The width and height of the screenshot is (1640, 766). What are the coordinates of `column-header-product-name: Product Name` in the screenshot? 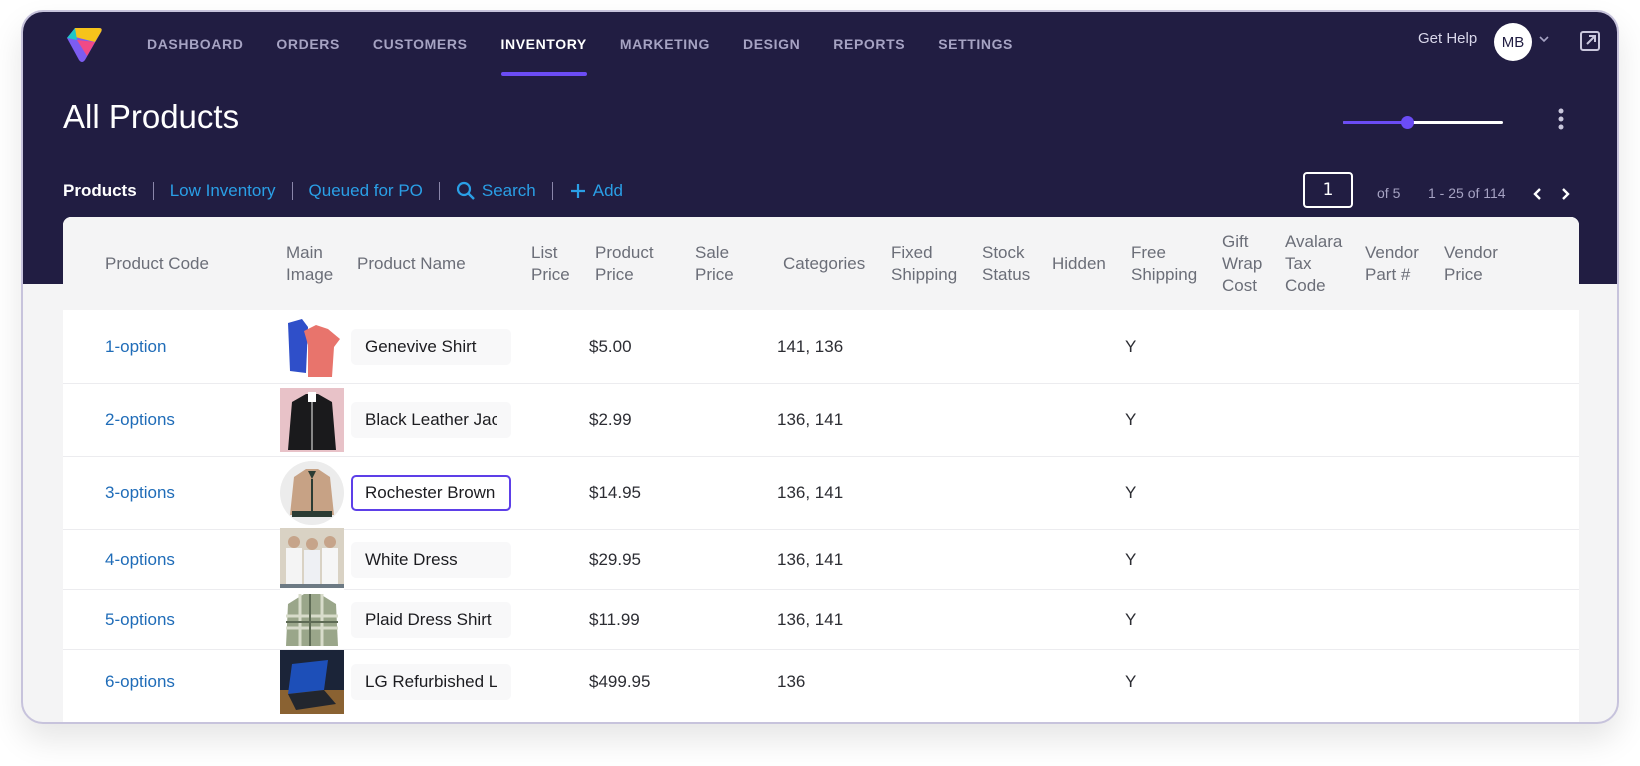 It's located at (411, 263).